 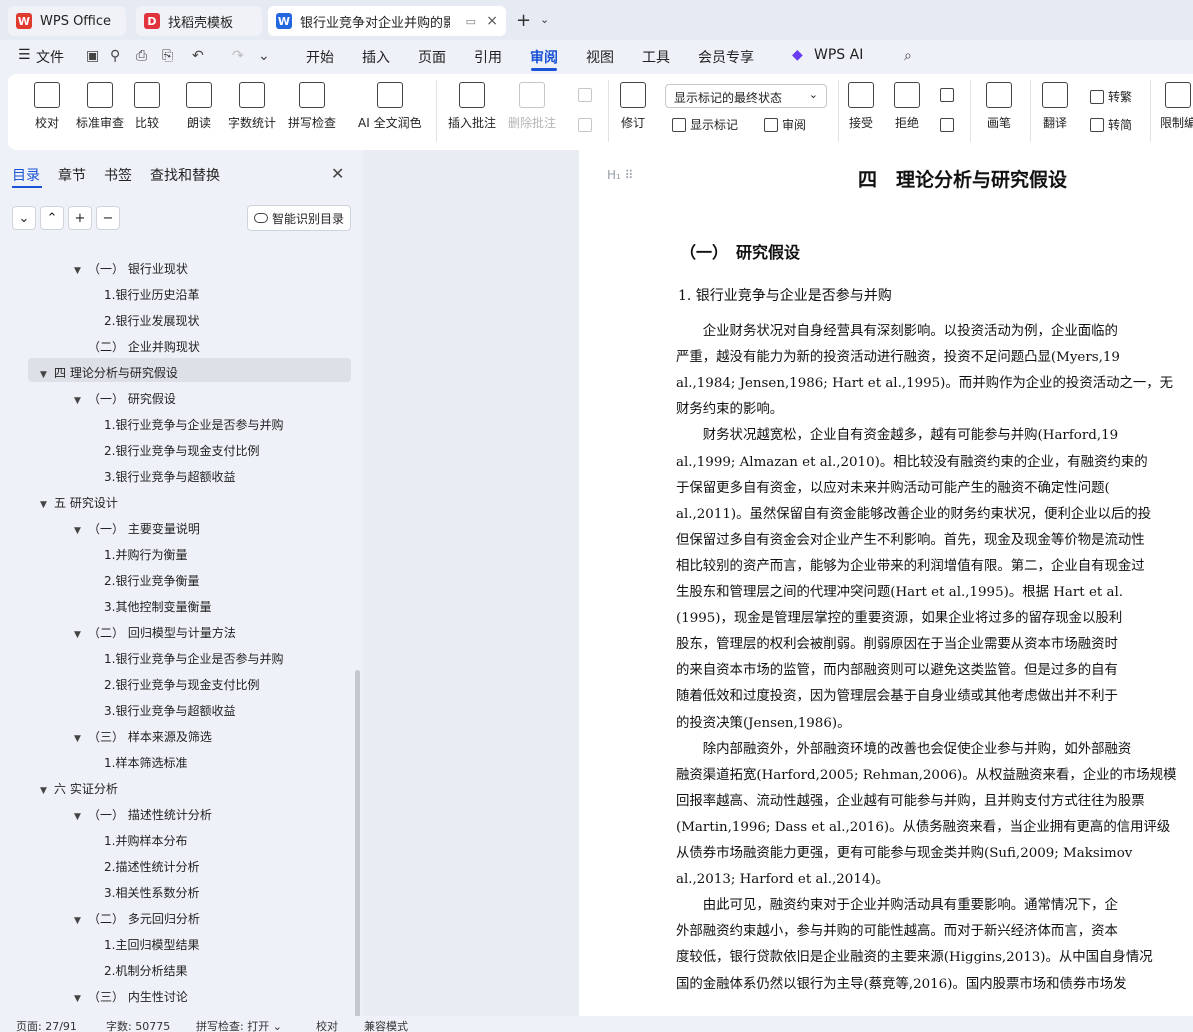 I want to click on new-tab-button: +, so click(x=523, y=20).